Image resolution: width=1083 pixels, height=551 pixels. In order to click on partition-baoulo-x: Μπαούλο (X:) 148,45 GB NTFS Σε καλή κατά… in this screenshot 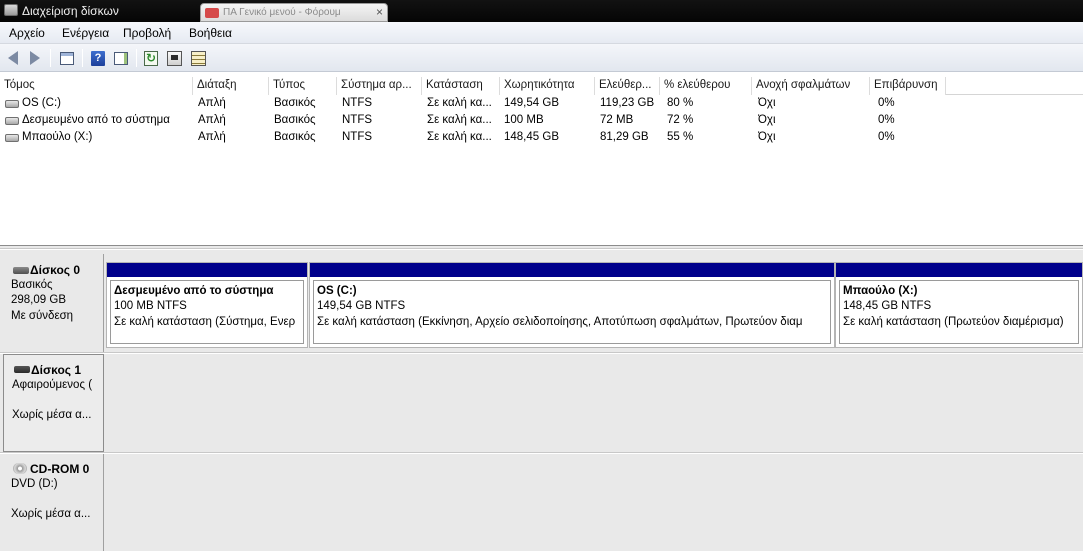, I will do `click(959, 305)`.